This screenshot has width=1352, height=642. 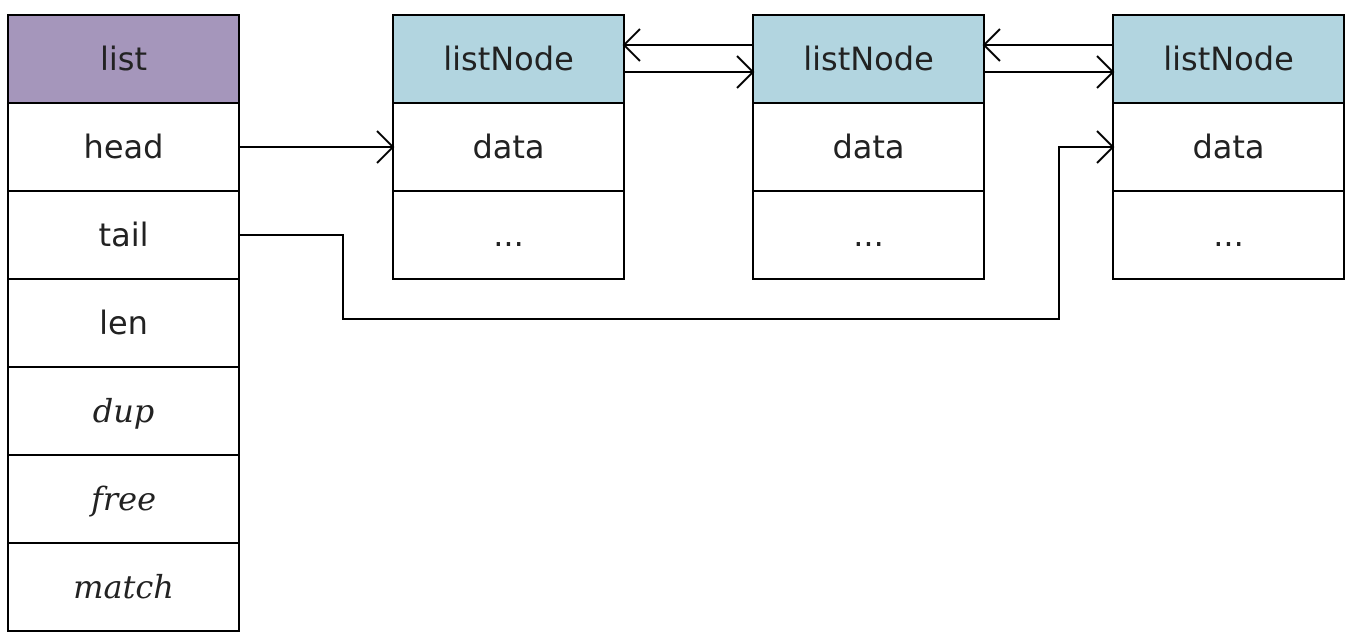 What do you see at coordinates (124, 235) in the screenshot?
I see `list-field-tail: tail` at bounding box center [124, 235].